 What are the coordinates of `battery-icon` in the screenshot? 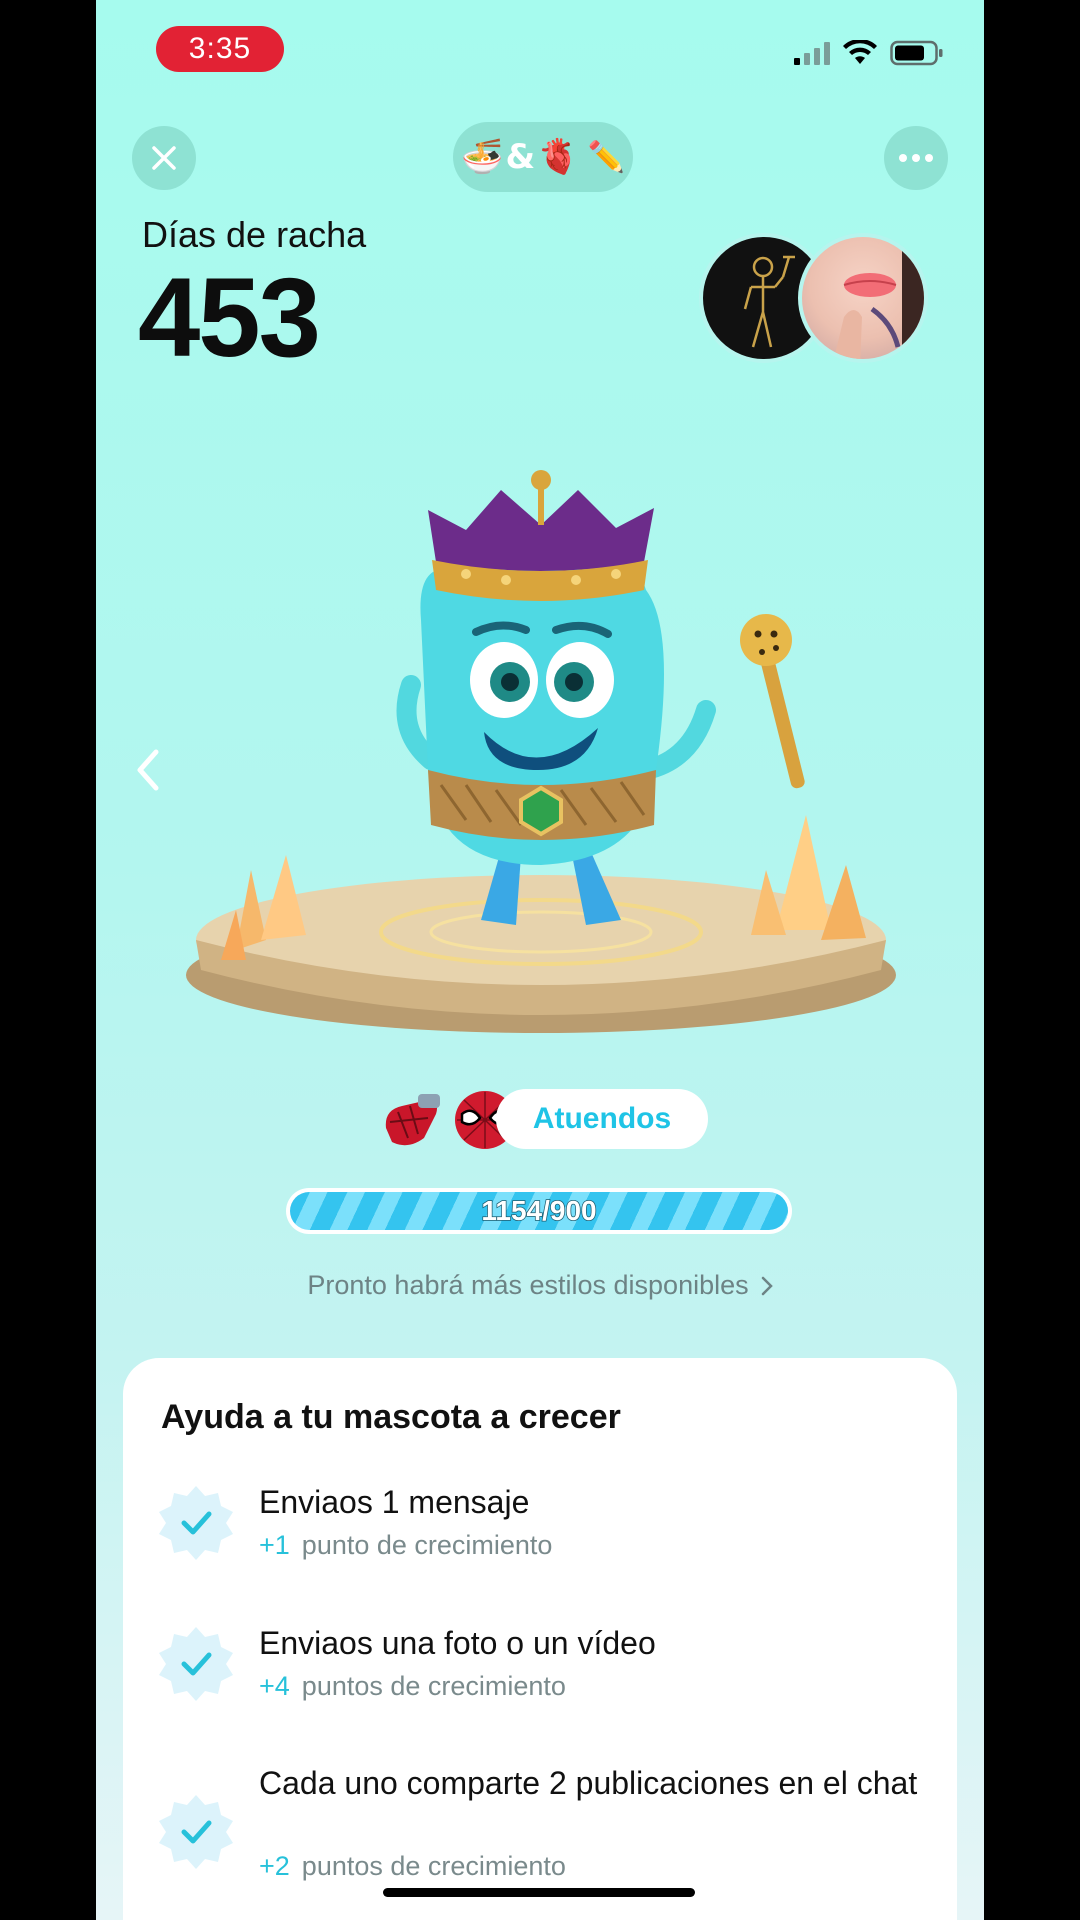 It's located at (916, 53).